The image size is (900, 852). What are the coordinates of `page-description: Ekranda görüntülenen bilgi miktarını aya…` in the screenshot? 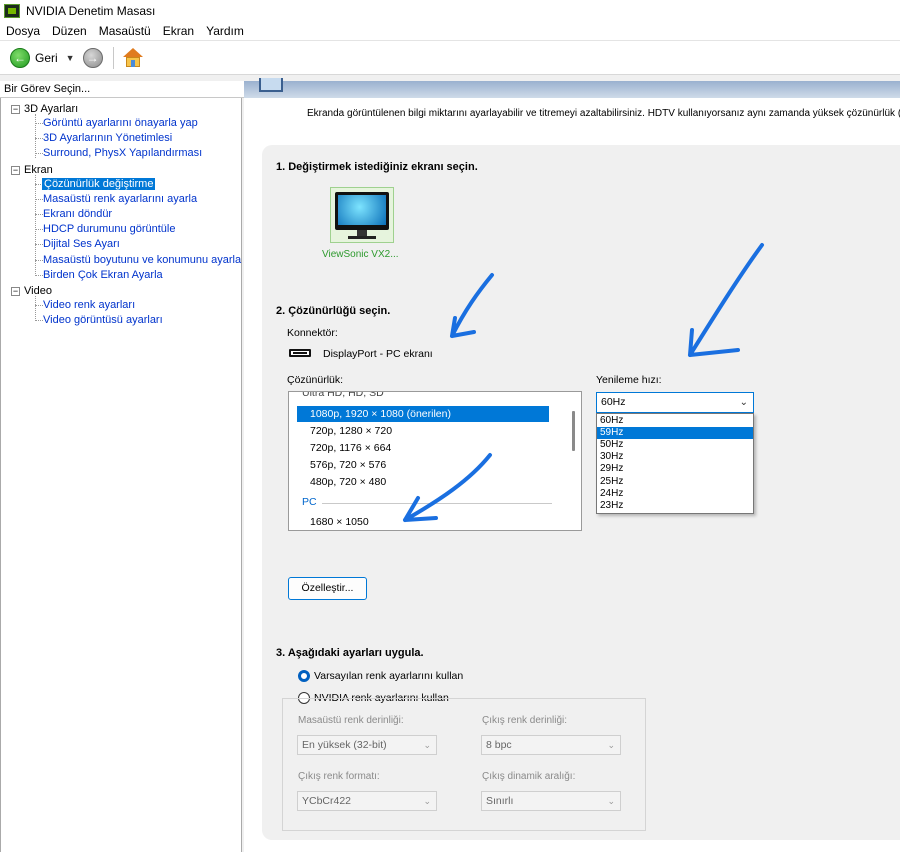 It's located at (603, 113).